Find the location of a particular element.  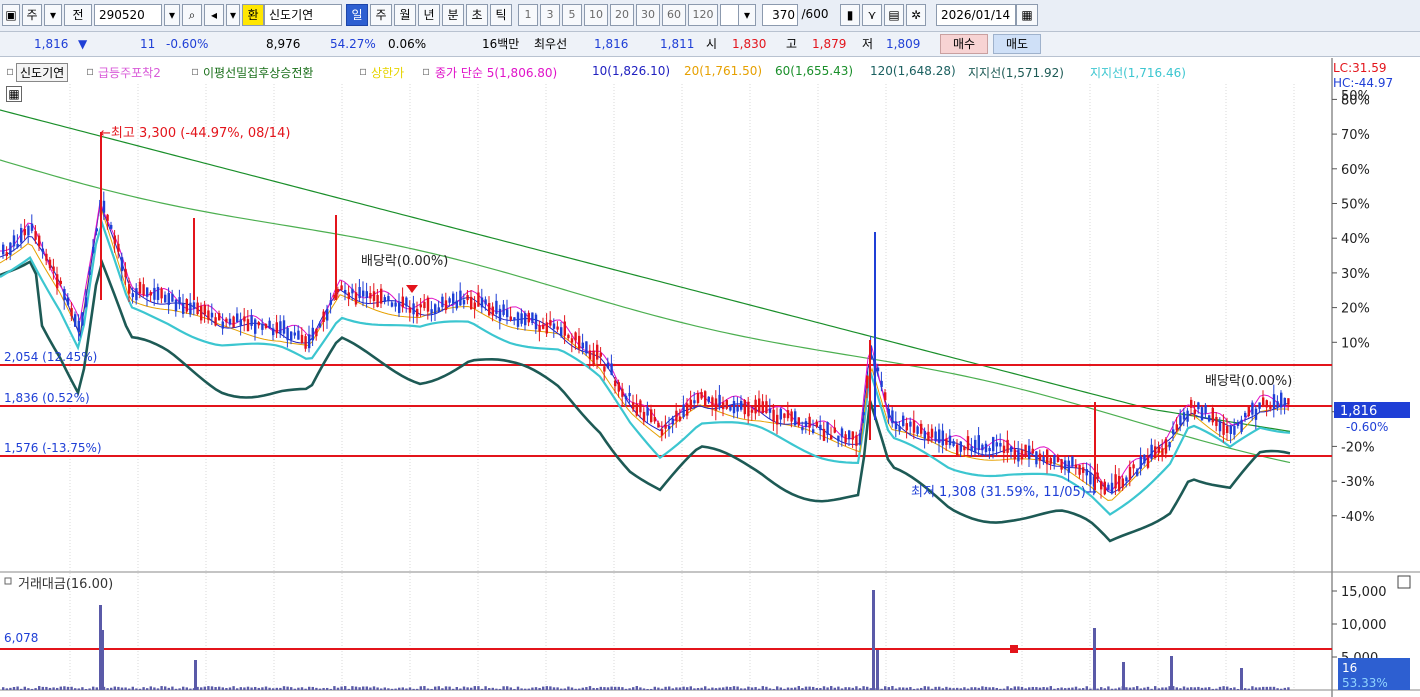

table-icon: ▦ is located at coordinates (14, 94).